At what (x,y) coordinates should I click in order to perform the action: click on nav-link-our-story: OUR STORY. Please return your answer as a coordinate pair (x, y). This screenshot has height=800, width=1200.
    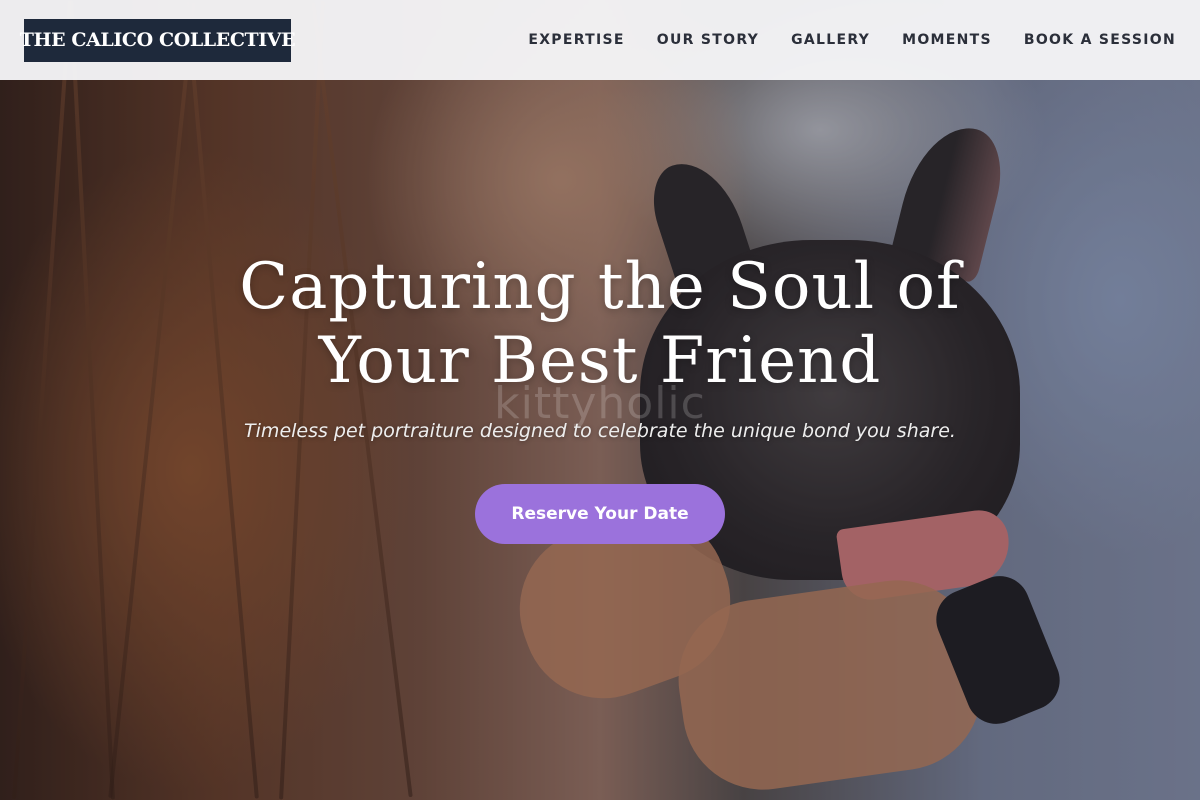
    Looking at the image, I should click on (708, 40).